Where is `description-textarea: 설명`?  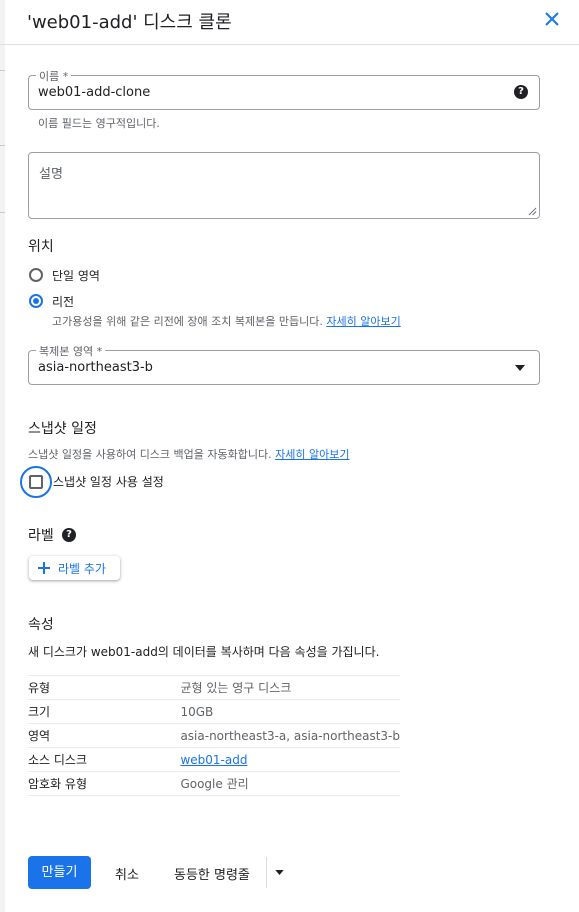
description-textarea: 설명 is located at coordinates (284, 185).